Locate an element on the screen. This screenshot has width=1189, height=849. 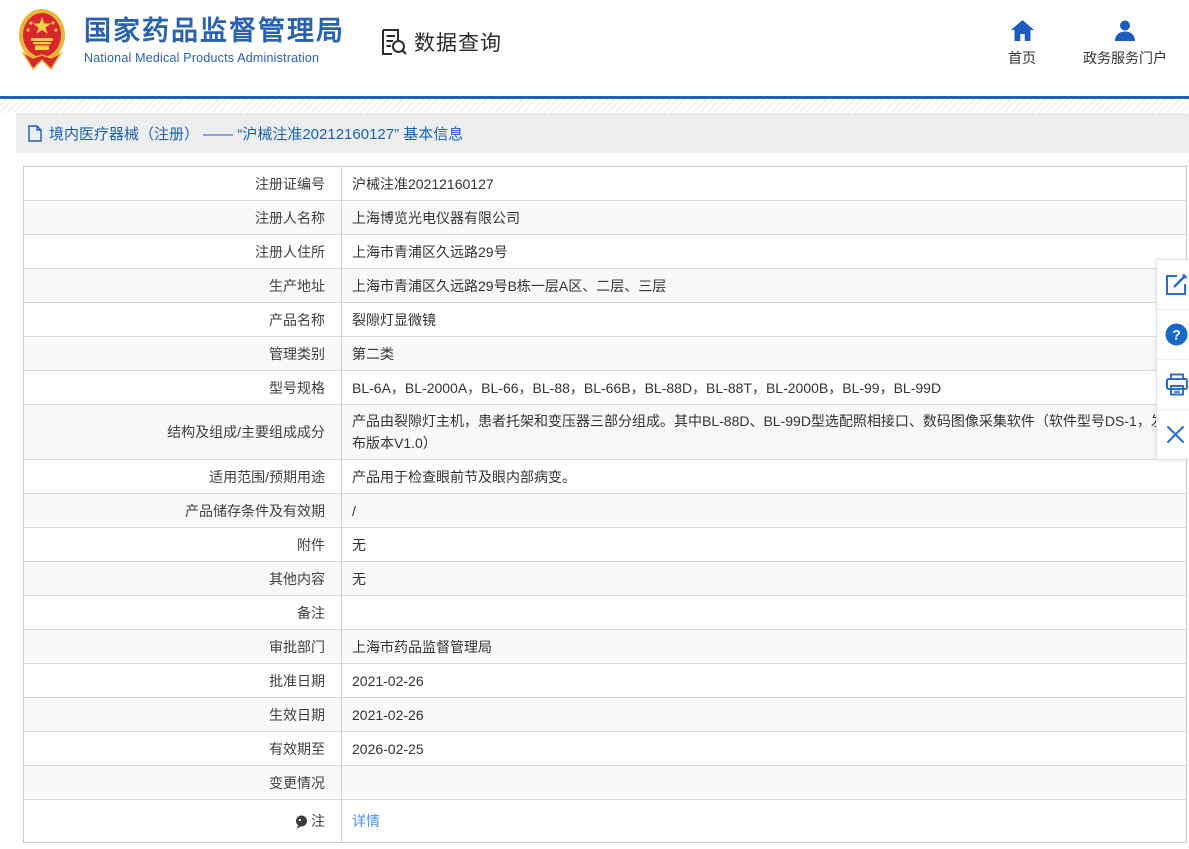
breadcrumb-text: 境内医疗器械（注册） —— “沪械注准20212160127” 基本信息 is located at coordinates (256, 134).